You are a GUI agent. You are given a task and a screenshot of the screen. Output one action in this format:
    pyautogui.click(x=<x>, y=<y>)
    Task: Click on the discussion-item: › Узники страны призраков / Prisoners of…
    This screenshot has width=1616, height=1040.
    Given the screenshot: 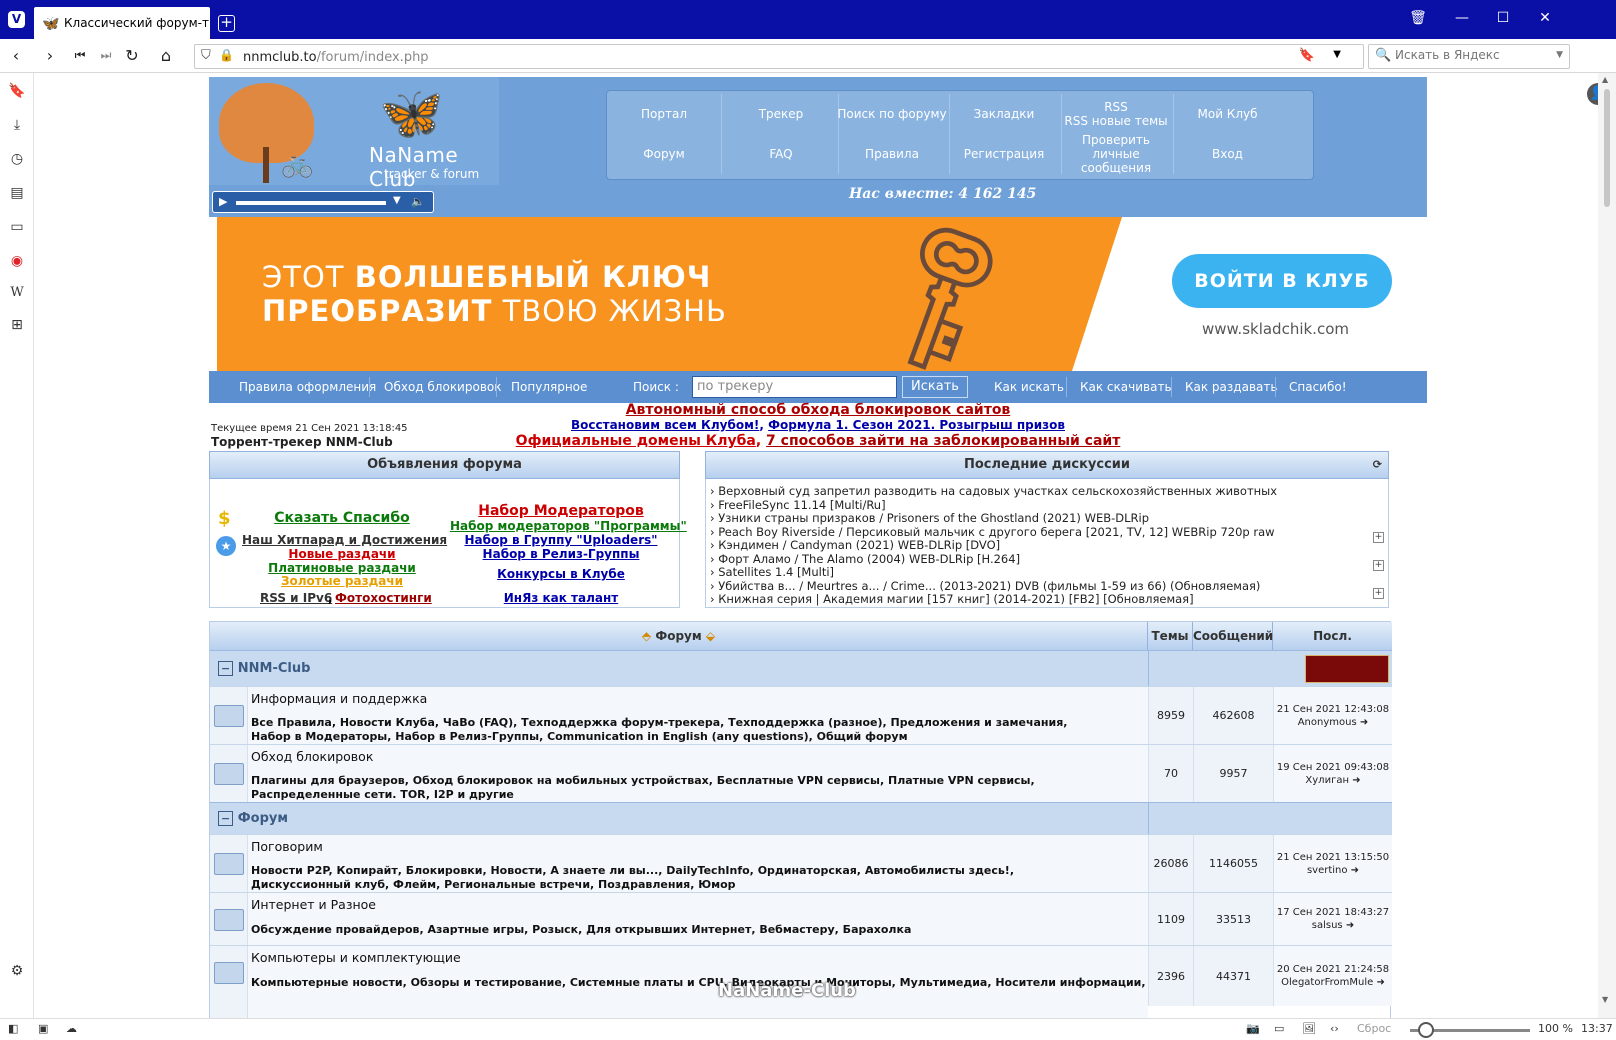 What is the action you would take?
    pyautogui.click(x=929, y=518)
    